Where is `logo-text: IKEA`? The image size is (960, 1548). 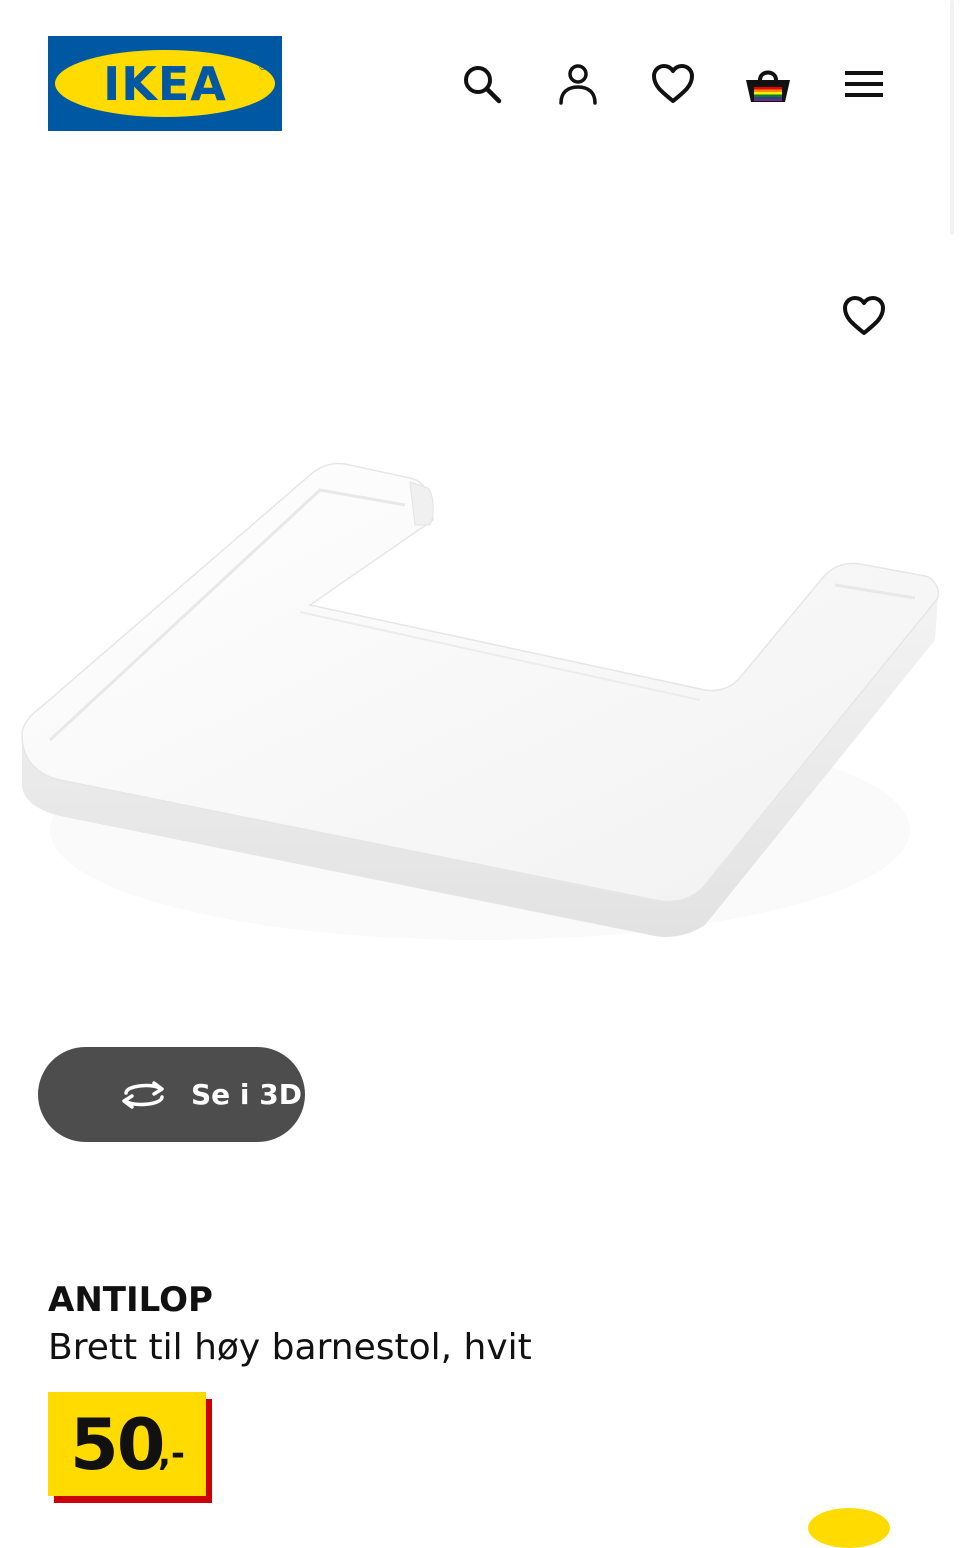 logo-text: IKEA is located at coordinates (165, 83).